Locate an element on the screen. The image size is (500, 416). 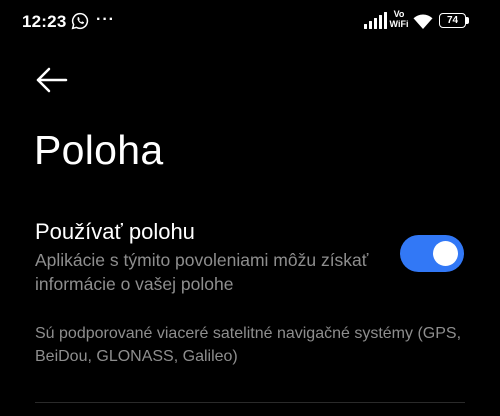
back-button is located at coordinates (52, 80).